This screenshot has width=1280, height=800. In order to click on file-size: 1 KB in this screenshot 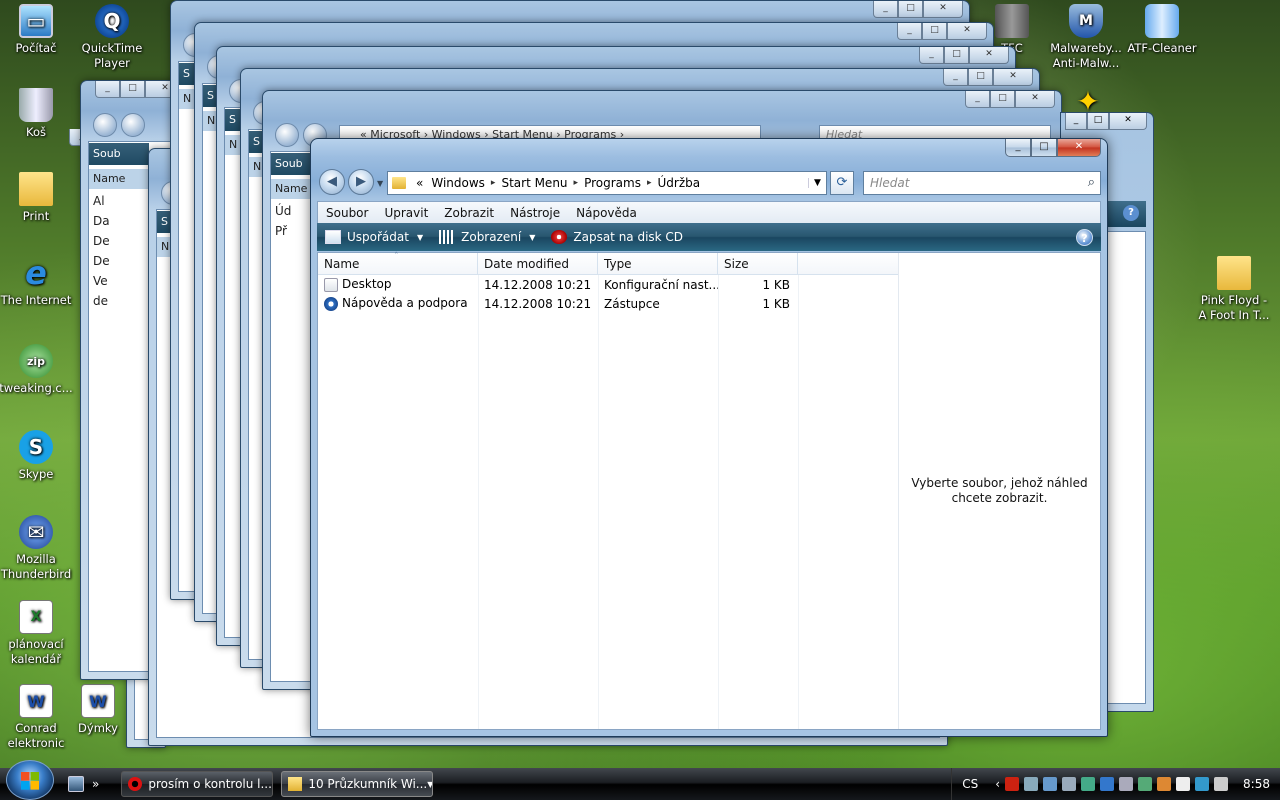, I will do `click(776, 303)`.